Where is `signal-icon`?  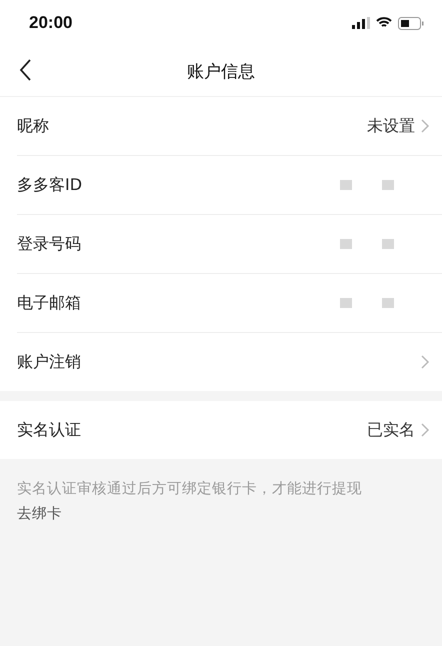 signal-icon is located at coordinates (361, 23).